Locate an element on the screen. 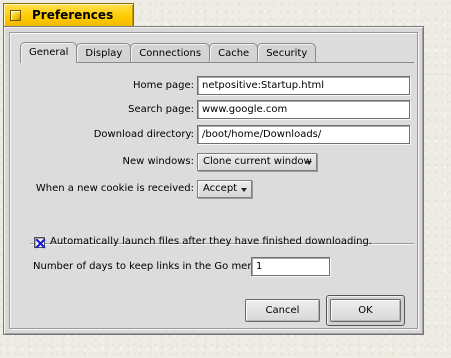  checkmark-icon is located at coordinates (40, 243).